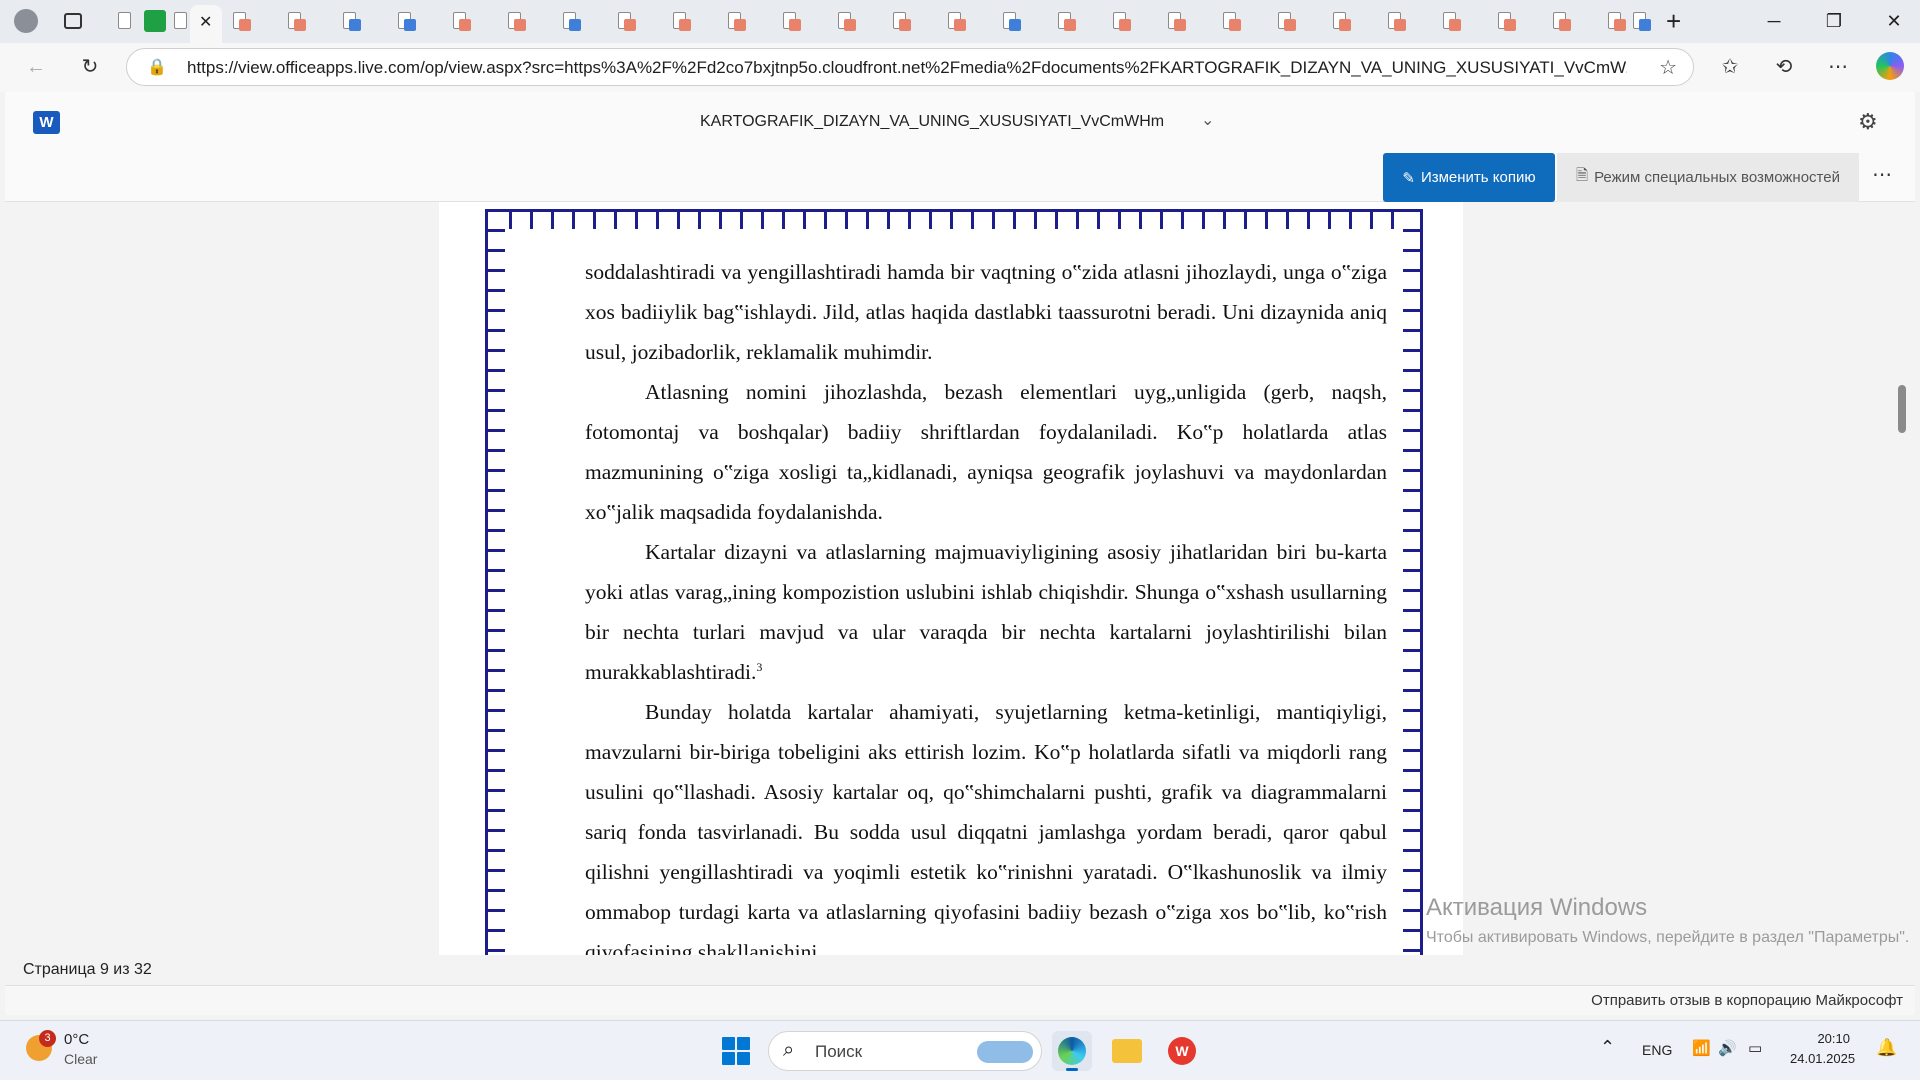  I want to click on feedback-bar: Отправить отзыв в корпорацию Майкрософт, so click(960, 1000).